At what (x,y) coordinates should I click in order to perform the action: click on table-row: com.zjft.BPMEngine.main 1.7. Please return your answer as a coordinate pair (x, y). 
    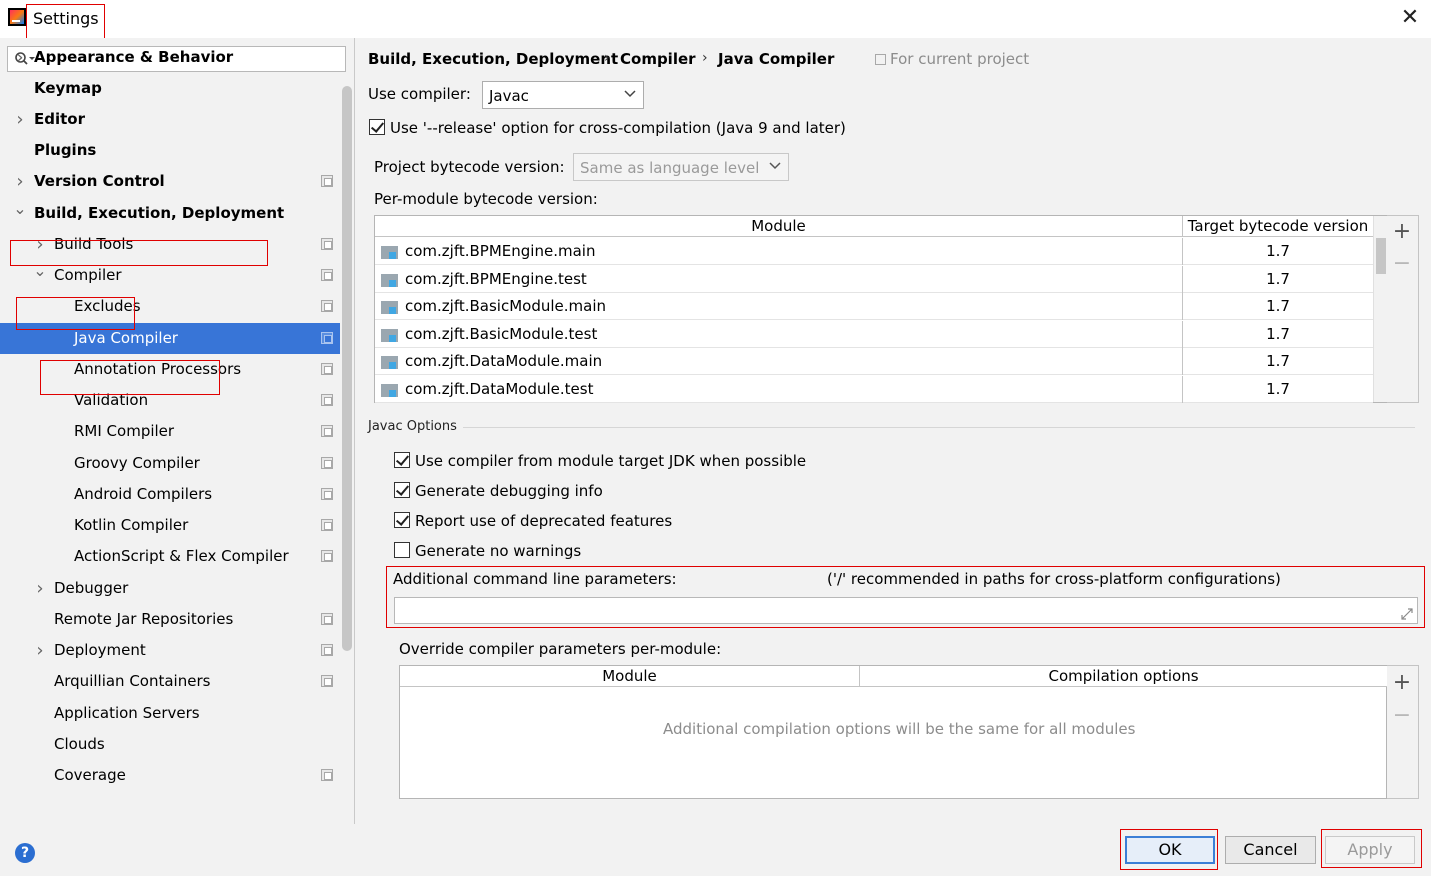
    Looking at the image, I should click on (874, 251).